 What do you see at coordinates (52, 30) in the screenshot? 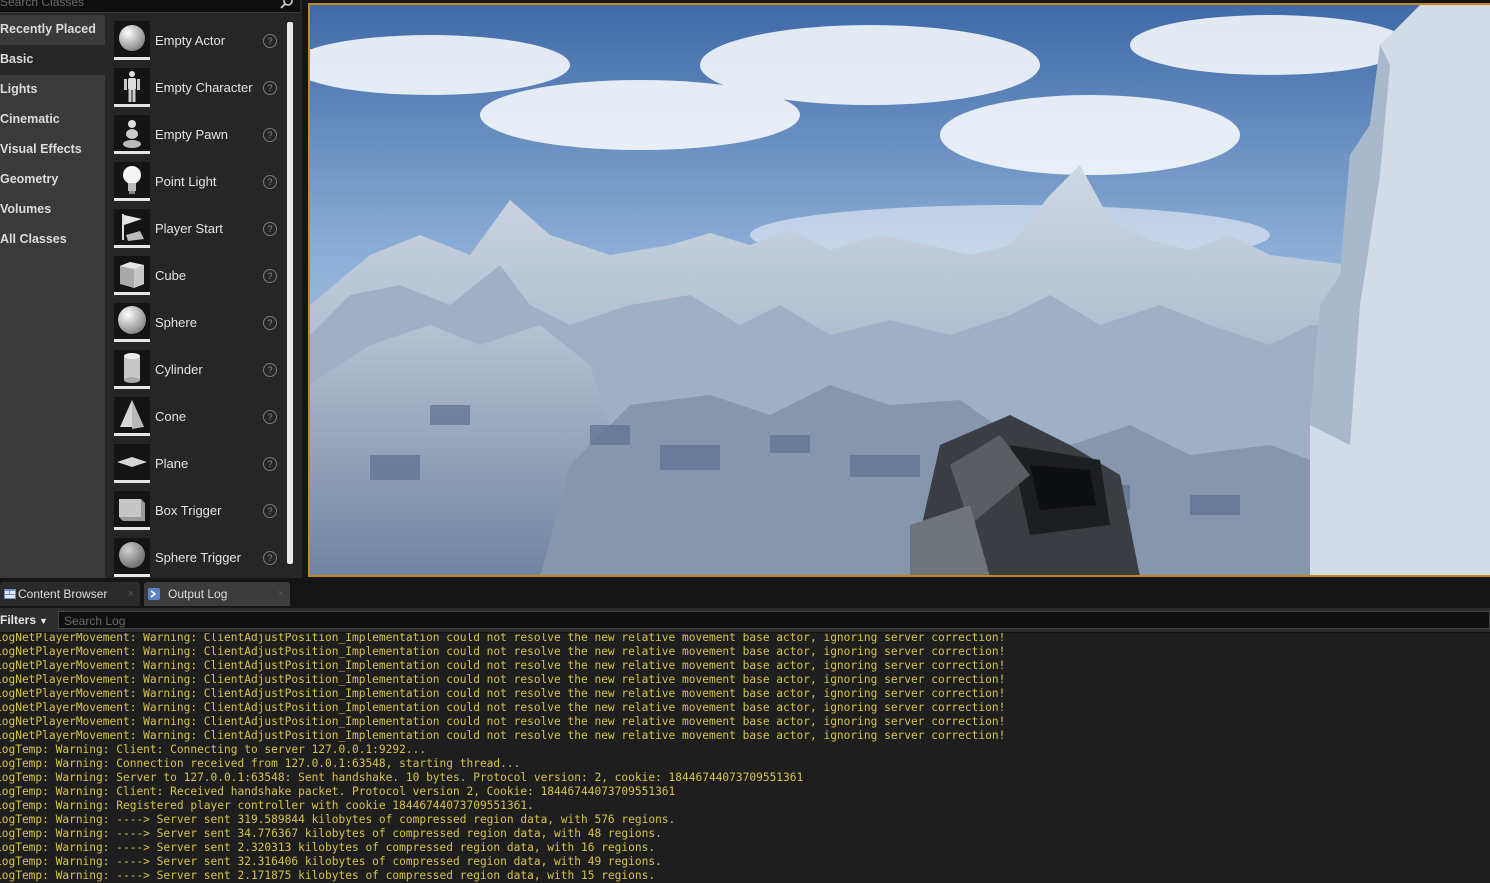
I see `category-recently-placed: Recently Placed` at bounding box center [52, 30].